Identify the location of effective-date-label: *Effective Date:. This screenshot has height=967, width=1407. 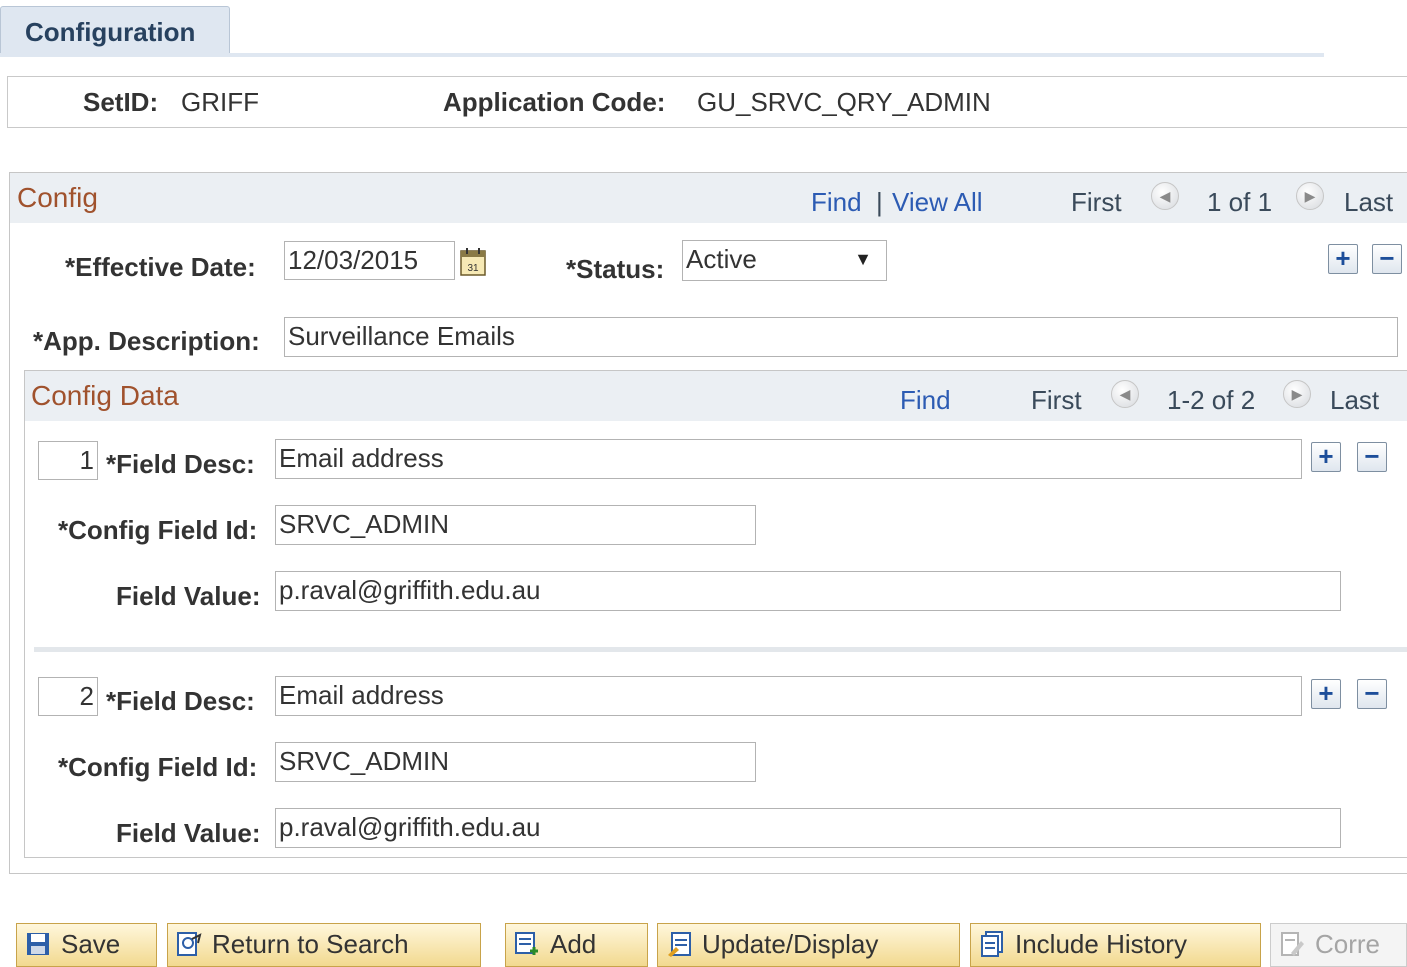
(160, 267).